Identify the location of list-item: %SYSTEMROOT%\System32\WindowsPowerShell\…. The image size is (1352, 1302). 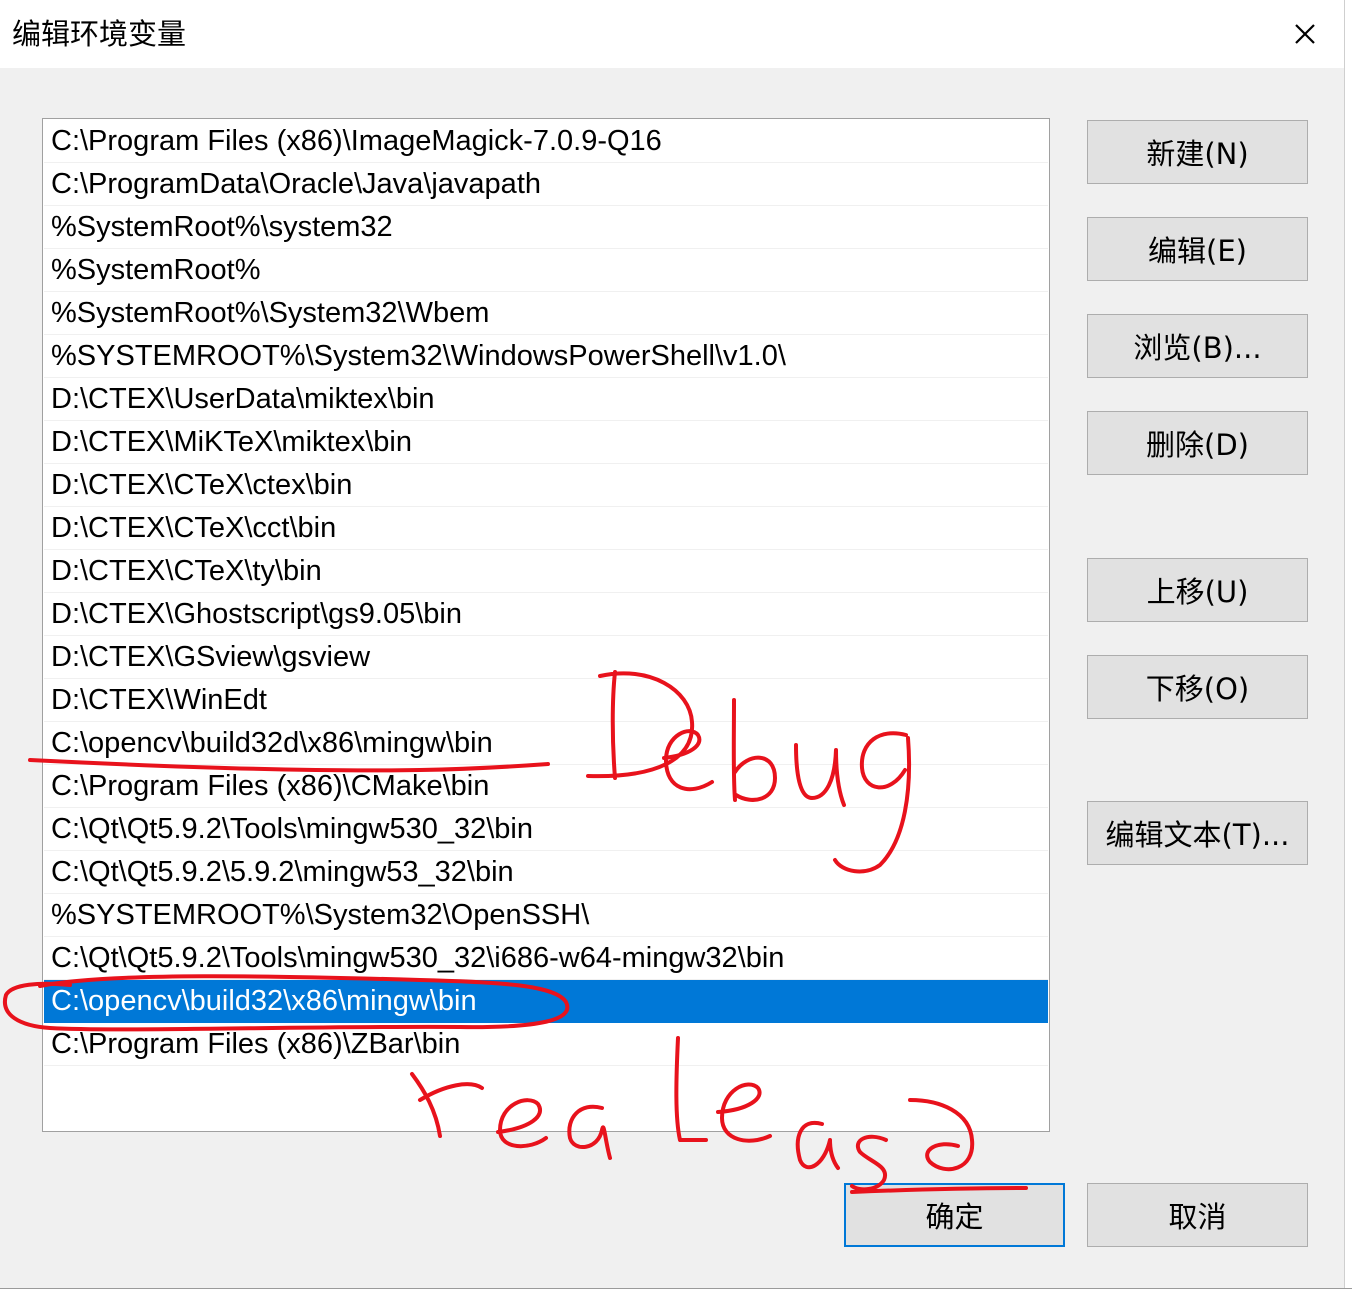
(546, 356).